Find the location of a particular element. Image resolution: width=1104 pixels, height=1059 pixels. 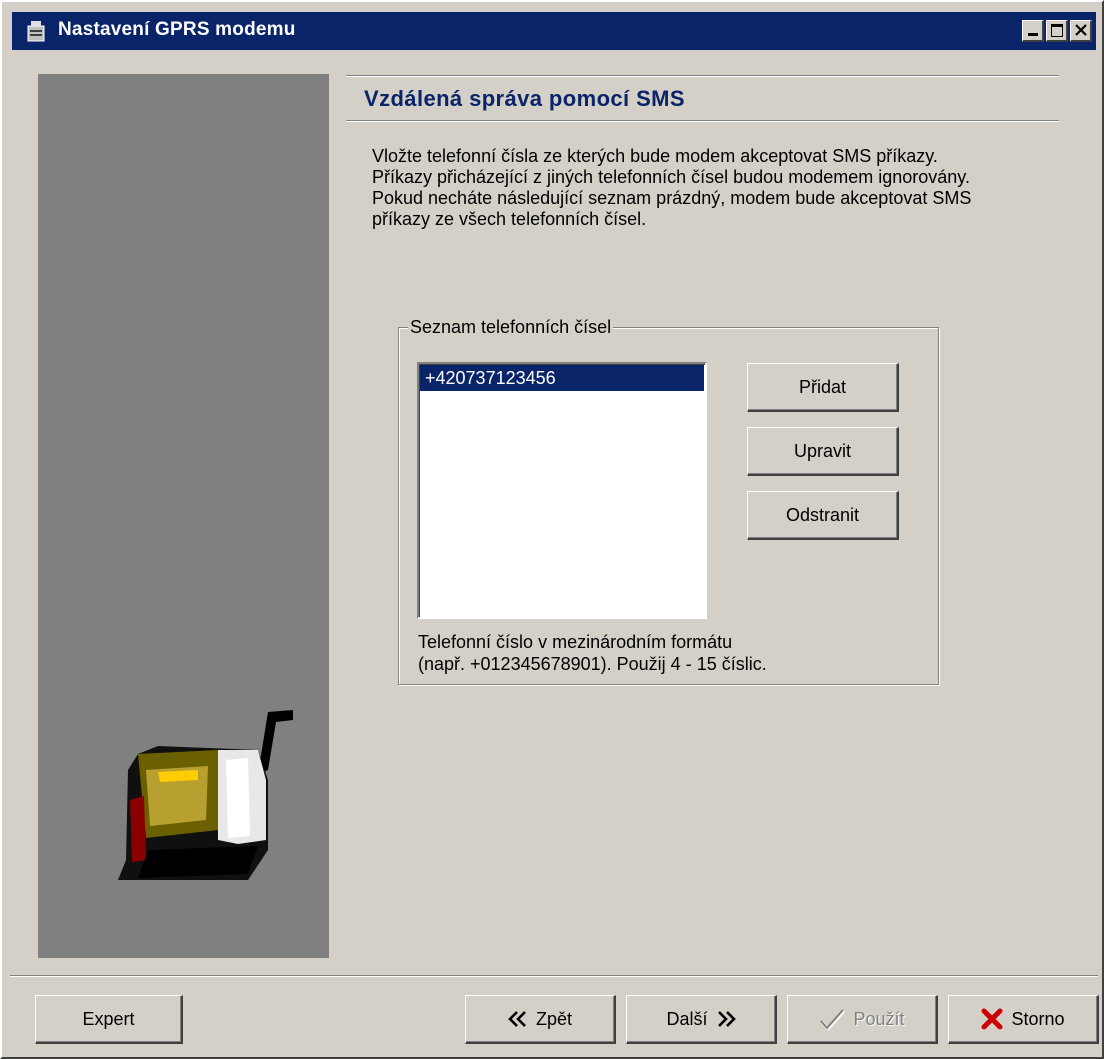

next-button: Další is located at coordinates (701, 1019).